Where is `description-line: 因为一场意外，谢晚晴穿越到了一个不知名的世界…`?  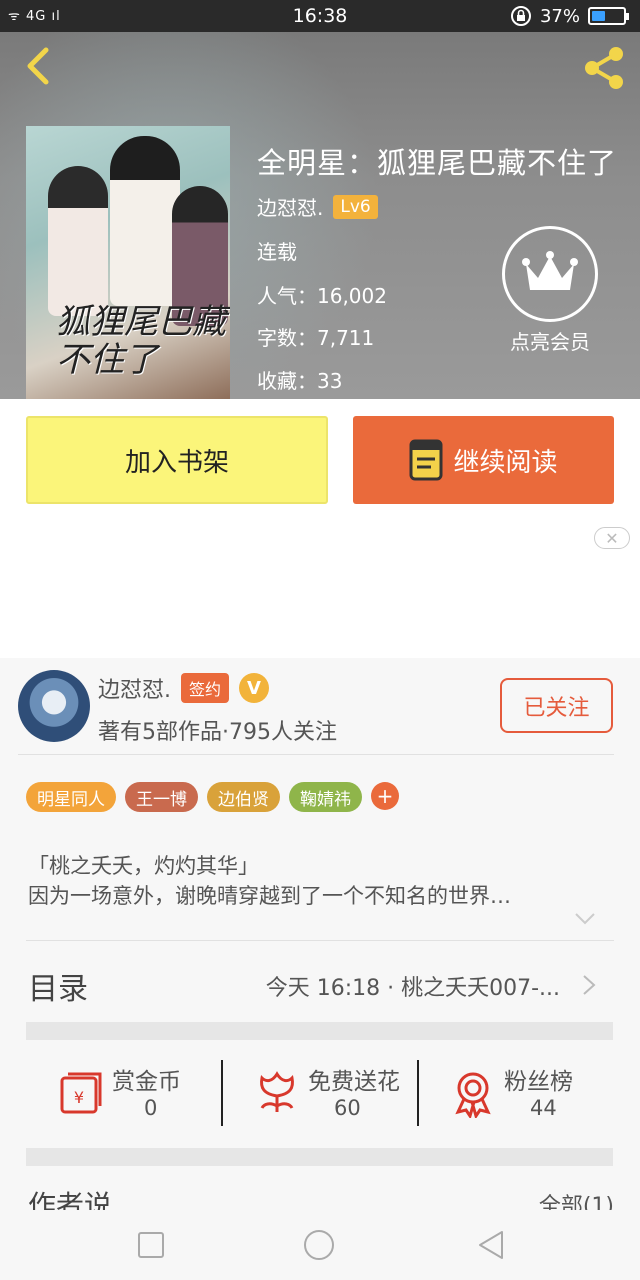 description-line: 因为一场意外，谢晚晴穿越到了一个不知名的世界… is located at coordinates (269, 896).